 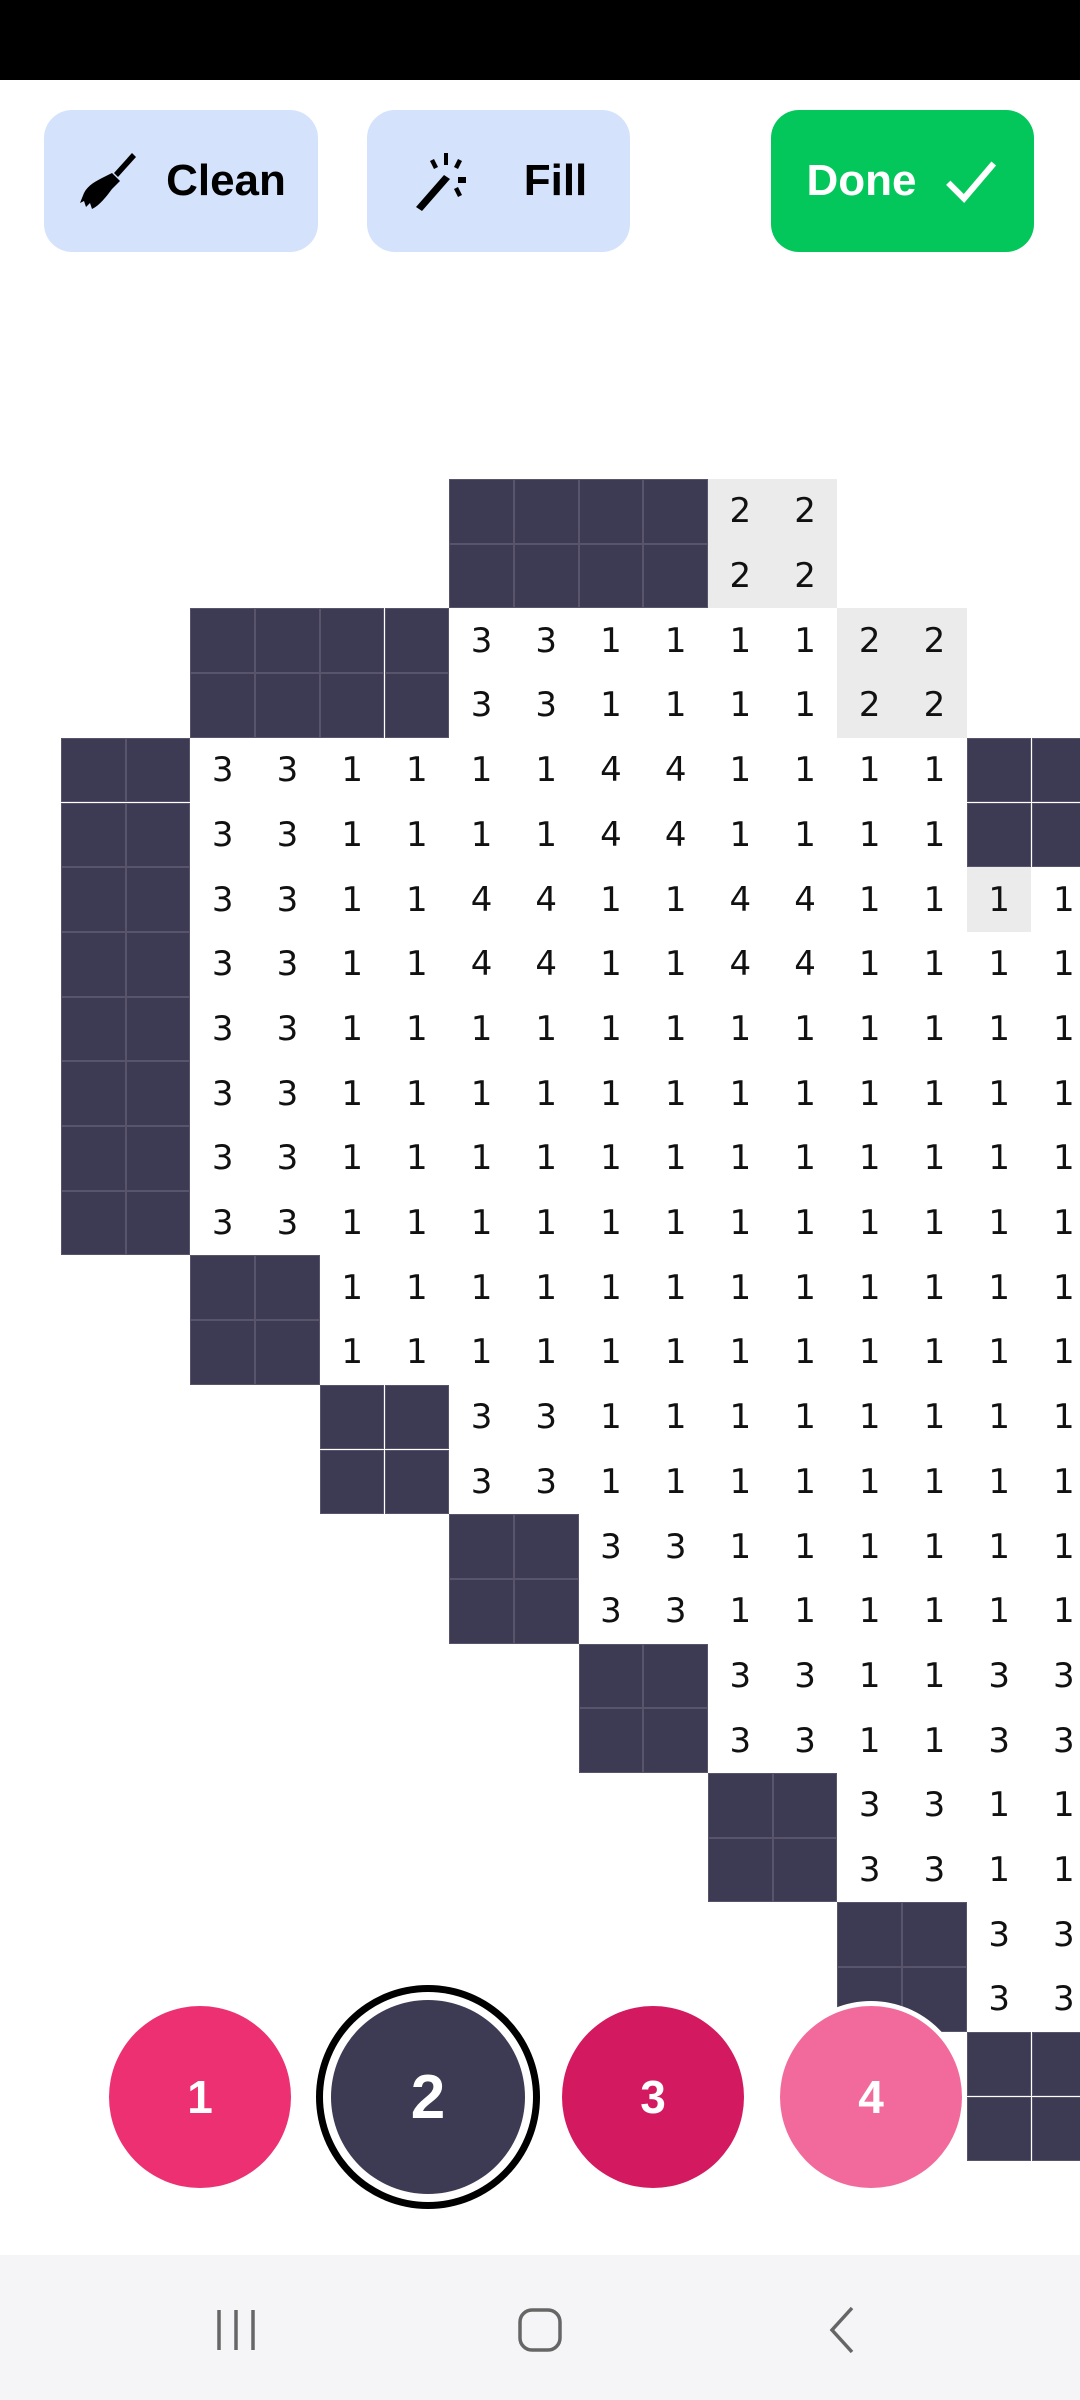 What do you see at coordinates (200, 2097) in the screenshot?
I see `palette-color-1: 1` at bounding box center [200, 2097].